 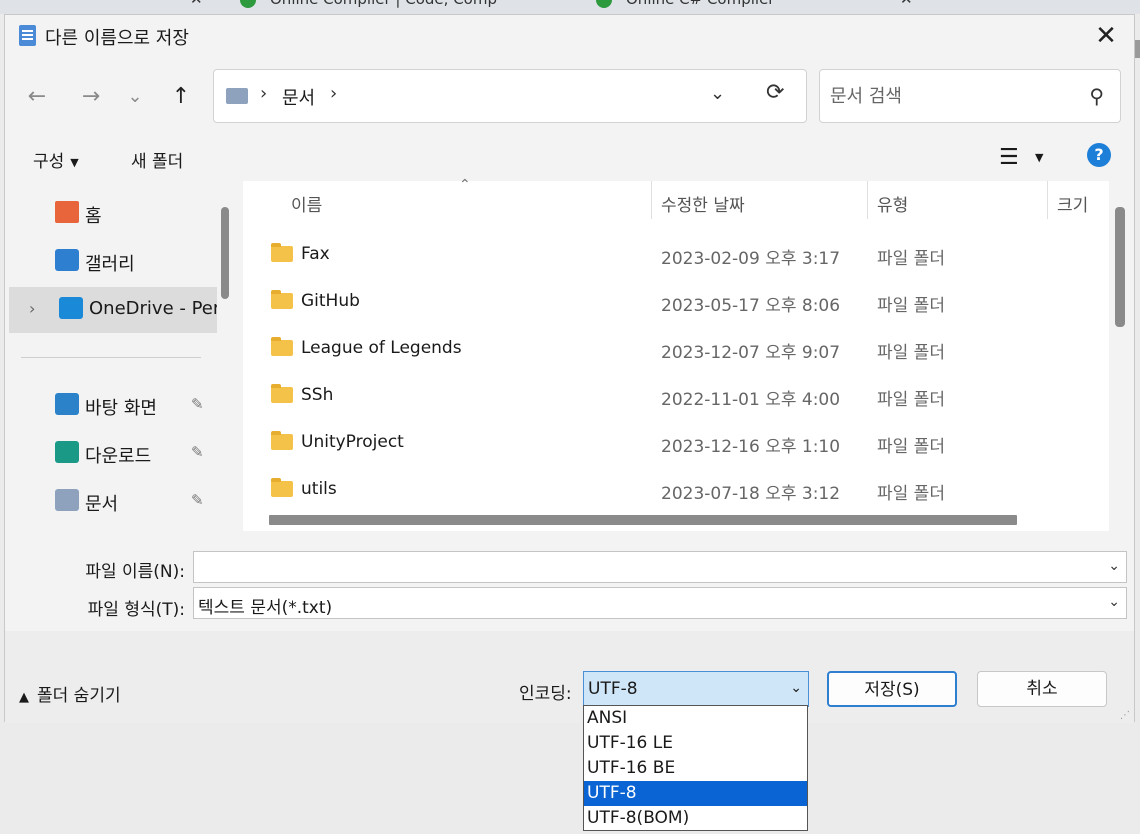 I want to click on column-header-type: 유형, so click(x=892, y=213).